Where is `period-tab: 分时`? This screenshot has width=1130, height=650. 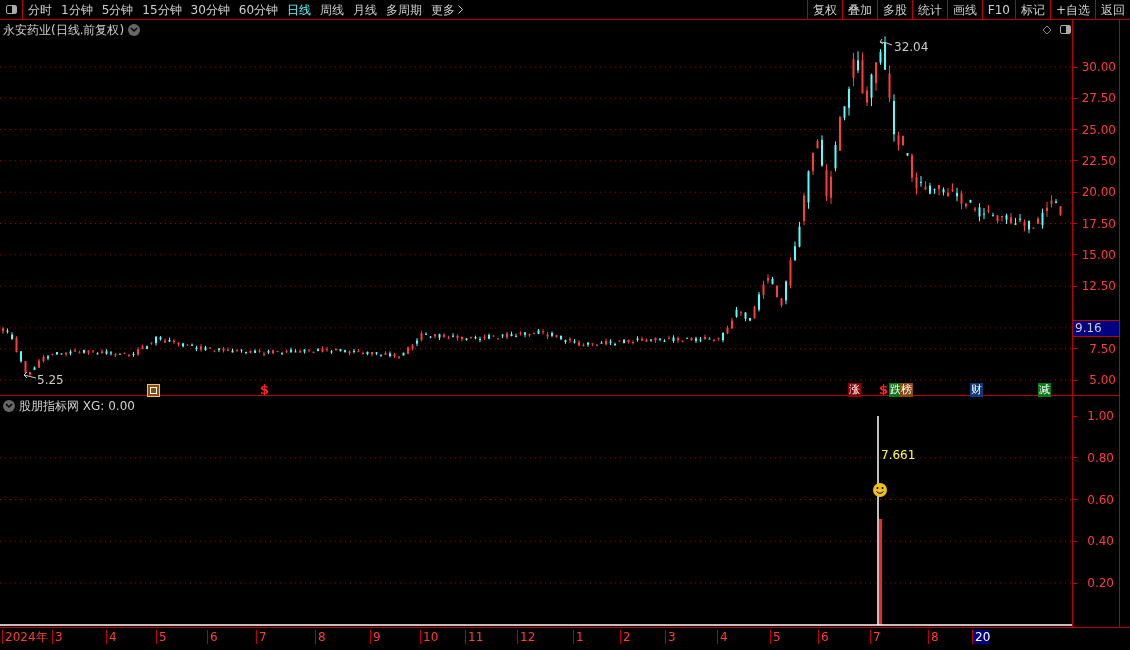 period-tab: 分时 is located at coordinates (40, 9).